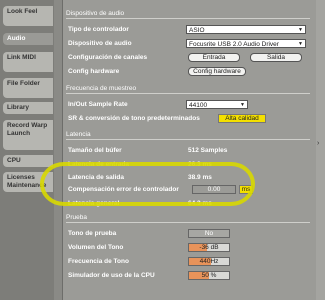  I want to click on audio-device-label: Dispositivo de audio, so click(100, 43).